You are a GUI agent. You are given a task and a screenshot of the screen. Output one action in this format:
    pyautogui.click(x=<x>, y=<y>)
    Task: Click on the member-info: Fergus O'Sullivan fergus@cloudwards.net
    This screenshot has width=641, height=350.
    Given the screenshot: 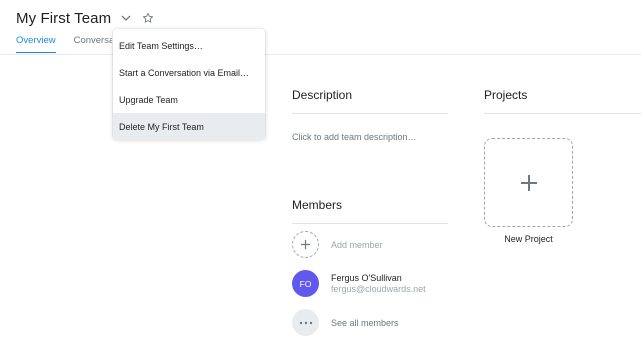 What is the action you would take?
    pyautogui.click(x=378, y=284)
    